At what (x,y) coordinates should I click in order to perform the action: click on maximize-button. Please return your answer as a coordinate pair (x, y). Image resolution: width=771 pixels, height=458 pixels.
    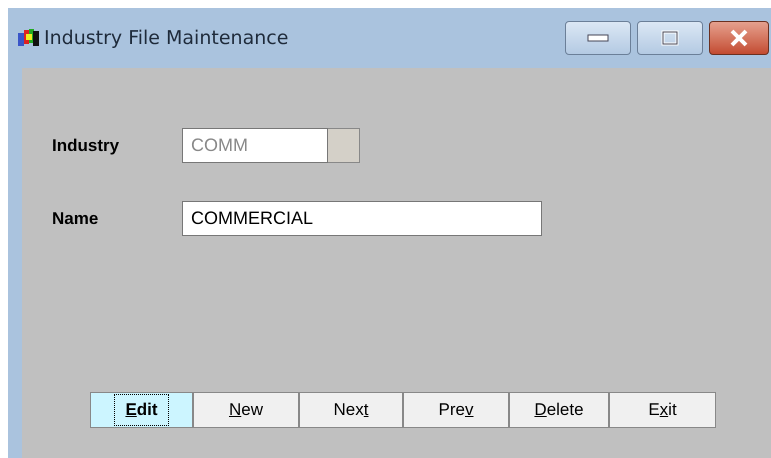
    Looking at the image, I should click on (670, 38).